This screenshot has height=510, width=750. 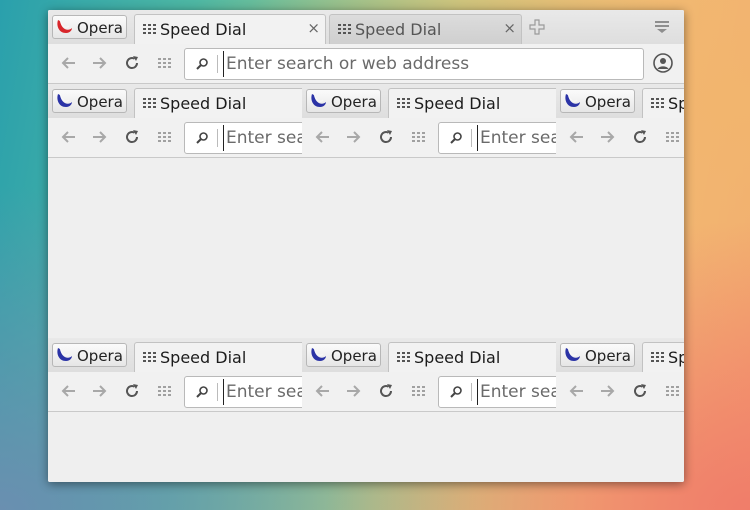 I want to click on tab-menu-icon, so click(x=662, y=27).